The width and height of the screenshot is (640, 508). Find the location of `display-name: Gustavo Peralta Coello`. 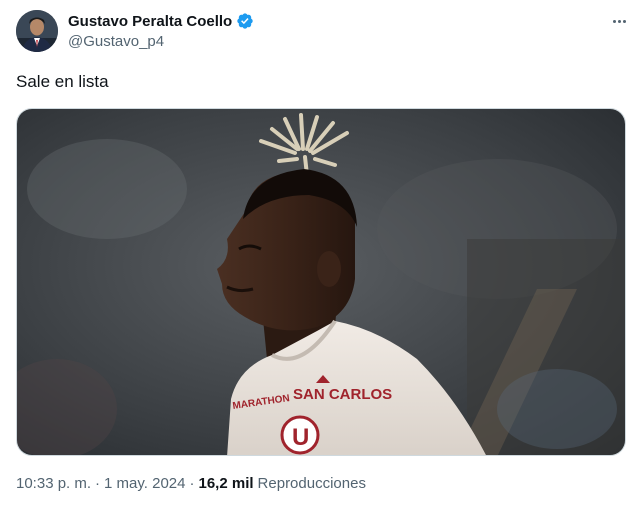

display-name: Gustavo Peralta Coello is located at coordinates (150, 21).